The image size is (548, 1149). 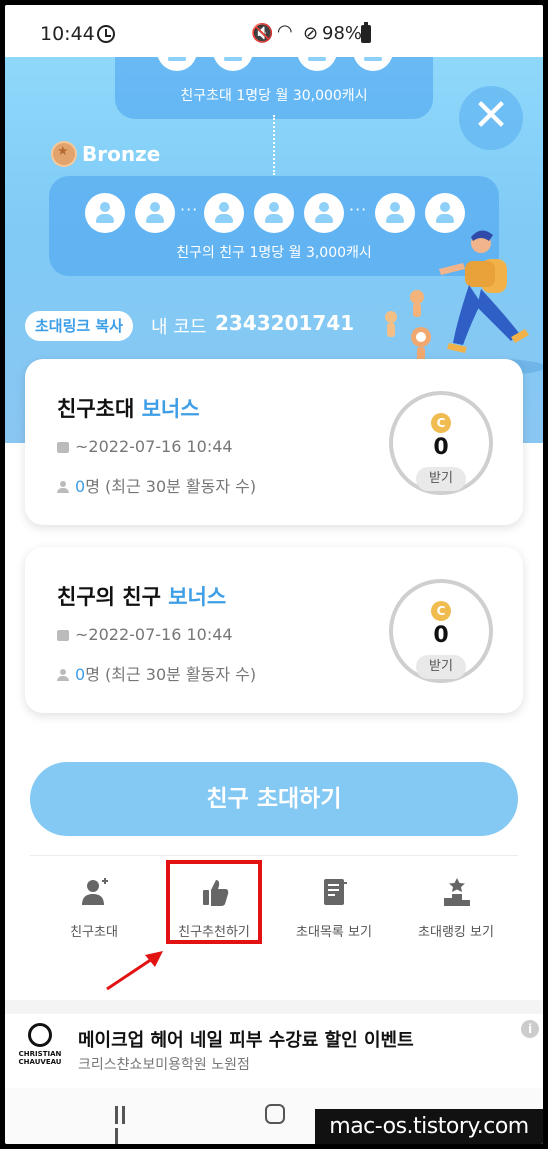 What do you see at coordinates (40, 1035) in the screenshot?
I see `ad-logo-mark` at bounding box center [40, 1035].